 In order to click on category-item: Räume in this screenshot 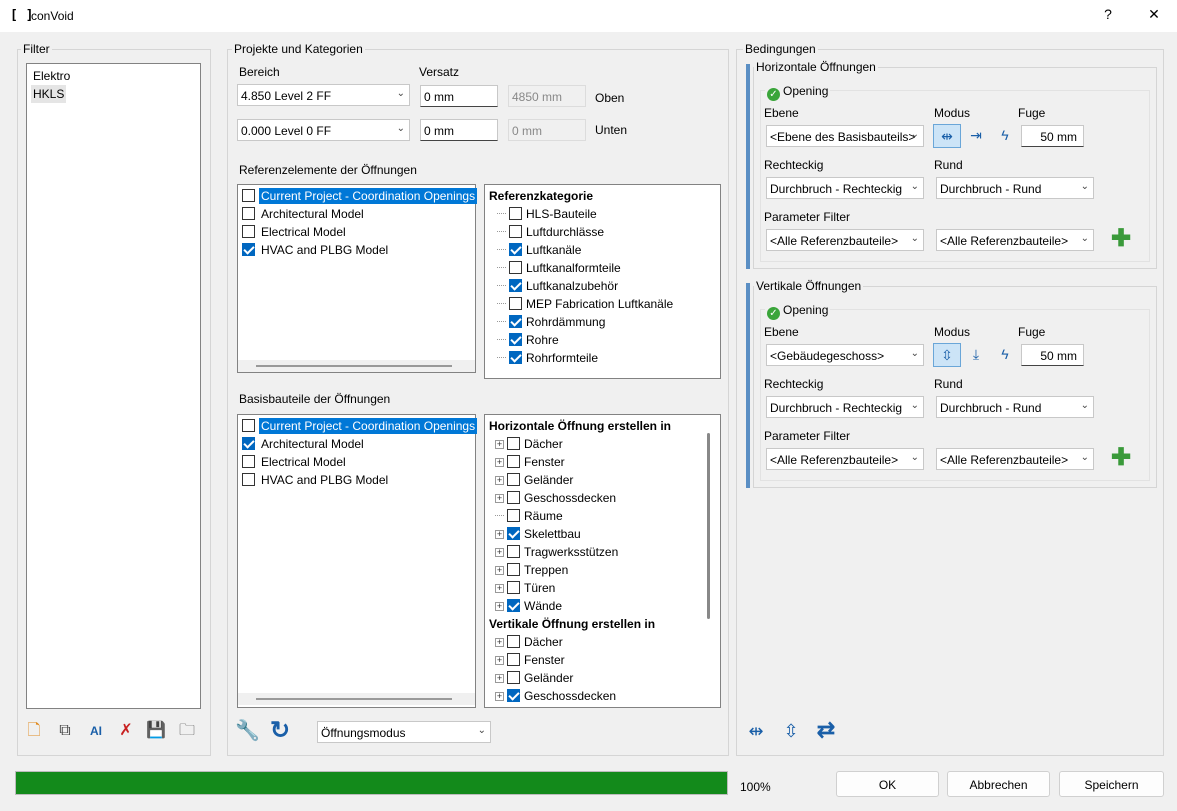, I will do `click(529, 516)`.